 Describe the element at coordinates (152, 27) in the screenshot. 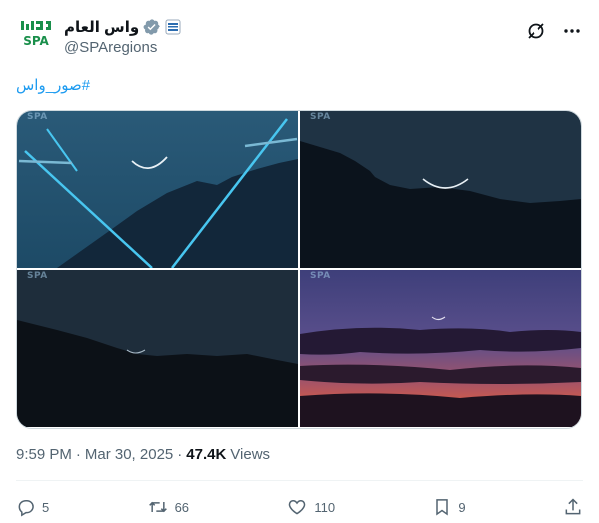

I see `verified-badge-icon` at that location.